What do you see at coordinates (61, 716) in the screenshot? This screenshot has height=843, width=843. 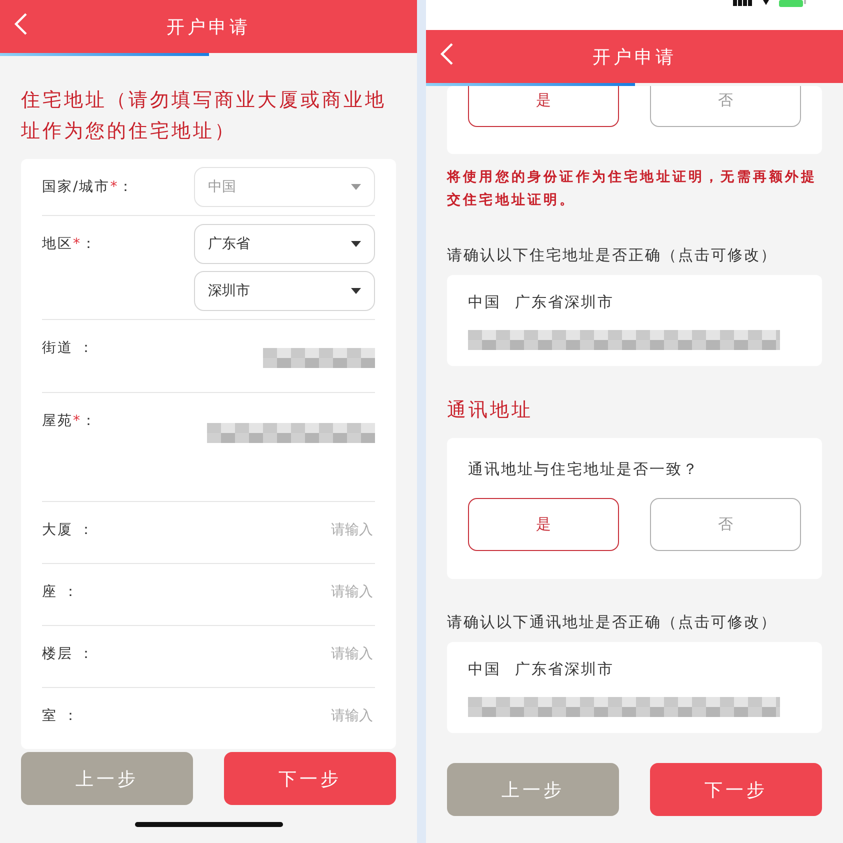 I see `field-label: 室 ：` at bounding box center [61, 716].